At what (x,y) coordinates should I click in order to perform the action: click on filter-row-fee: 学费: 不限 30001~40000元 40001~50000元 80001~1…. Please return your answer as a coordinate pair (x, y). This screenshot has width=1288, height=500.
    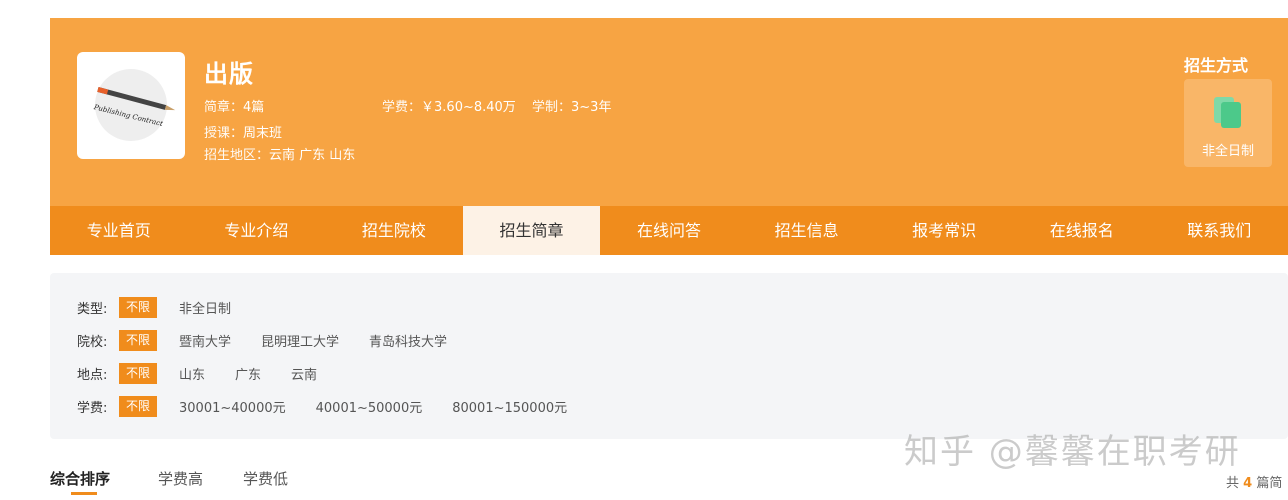
    Looking at the image, I should click on (337, 406).